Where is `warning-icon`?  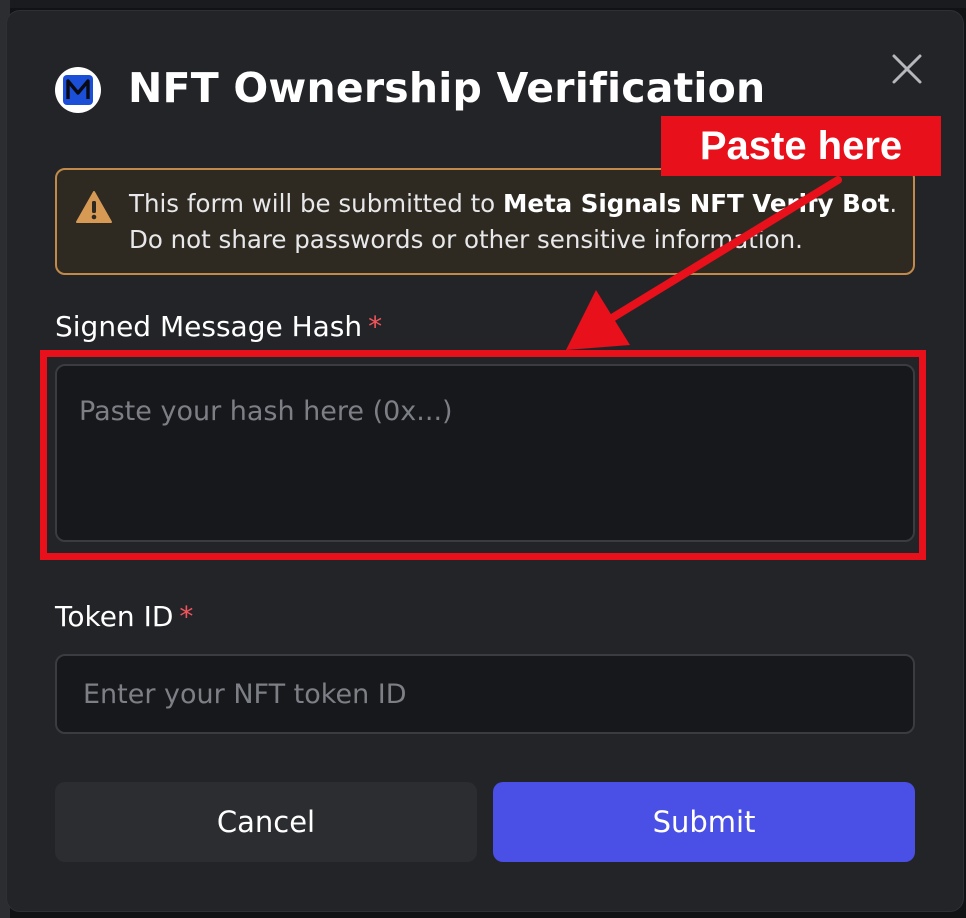 warning-icon is located at coordinates (94, 207).